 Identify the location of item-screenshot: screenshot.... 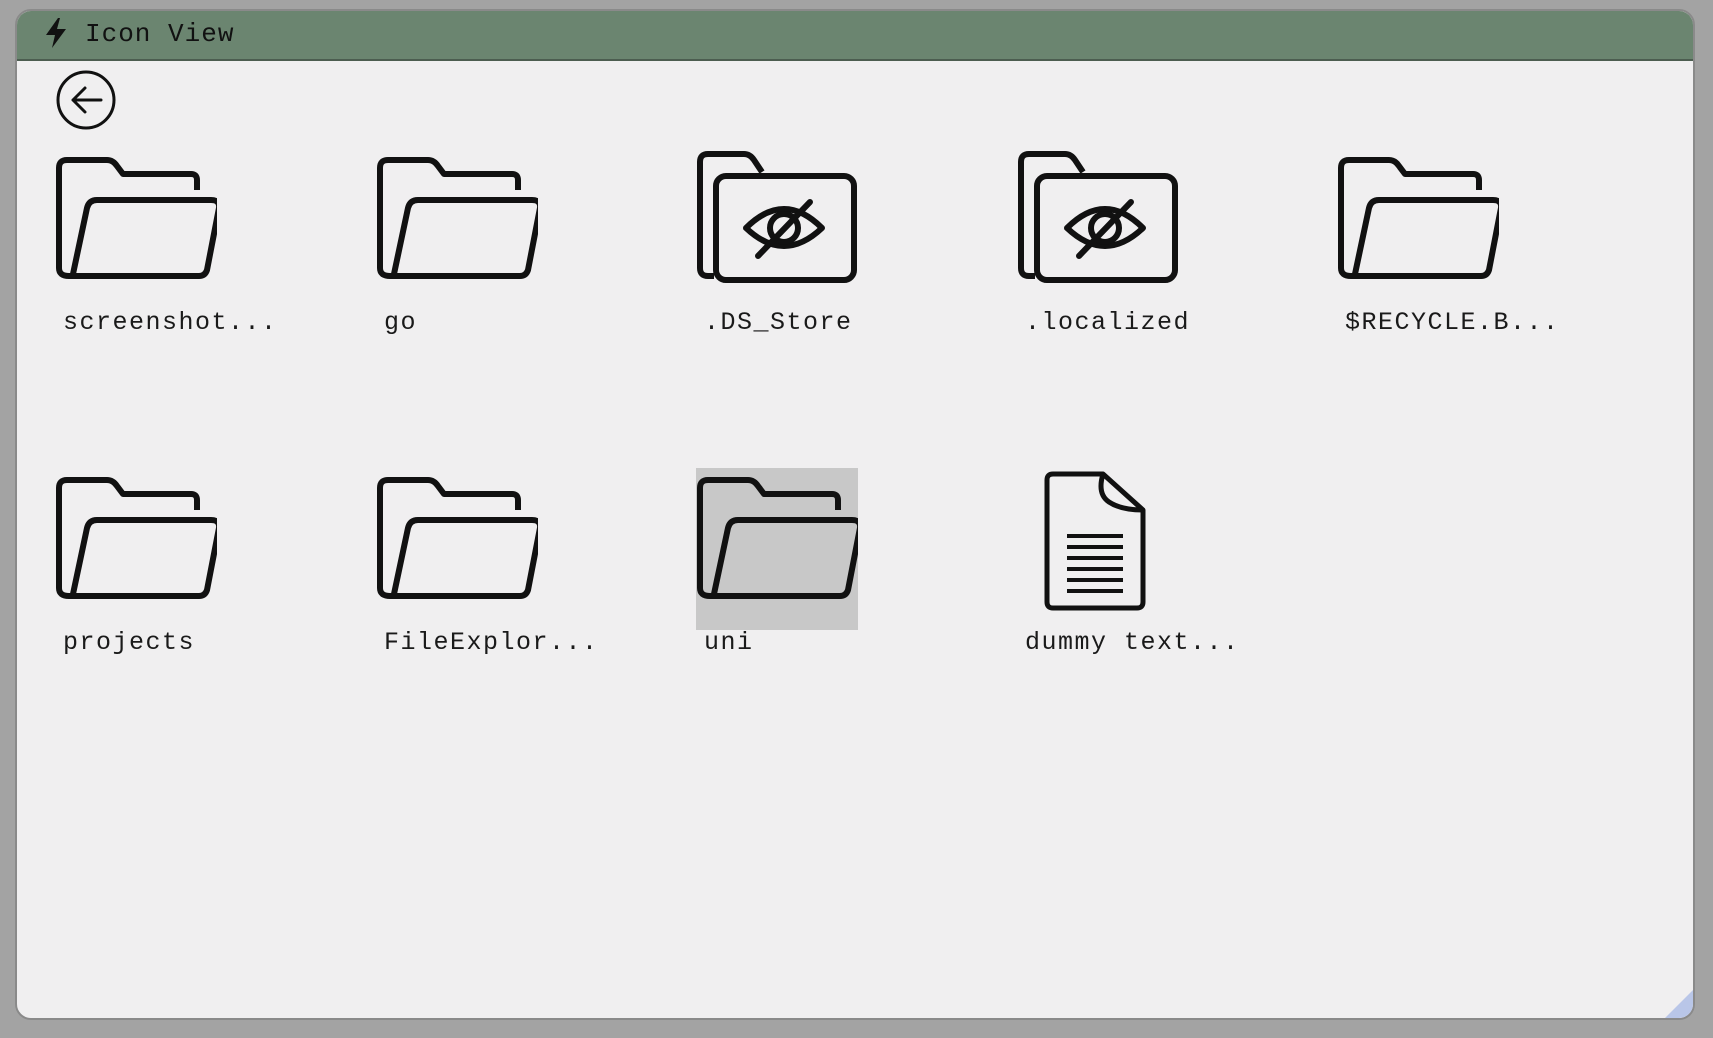
(166, 278).